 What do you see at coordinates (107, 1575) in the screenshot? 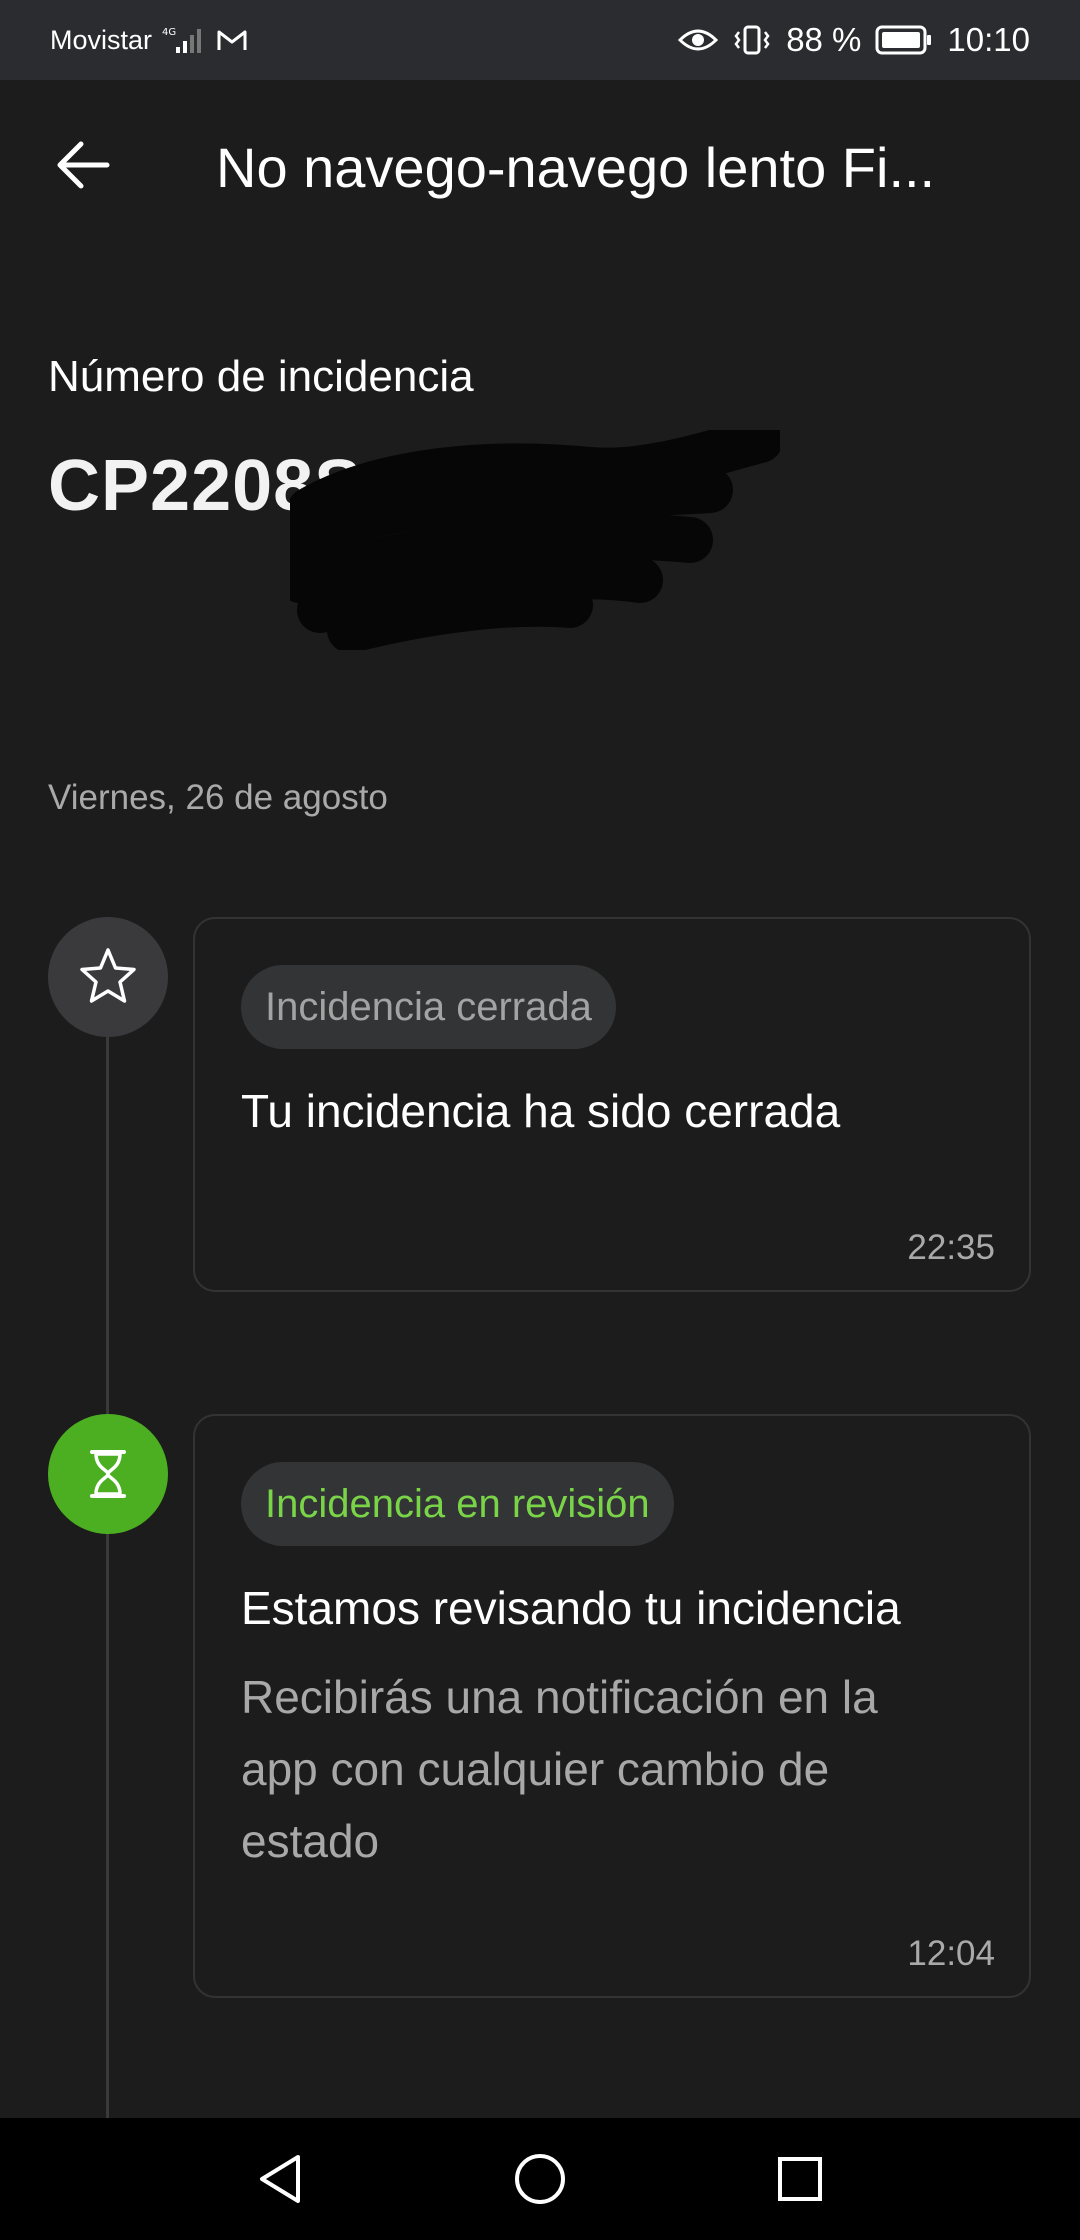
I see `timeline-line` at bounding box center [107, 1575].